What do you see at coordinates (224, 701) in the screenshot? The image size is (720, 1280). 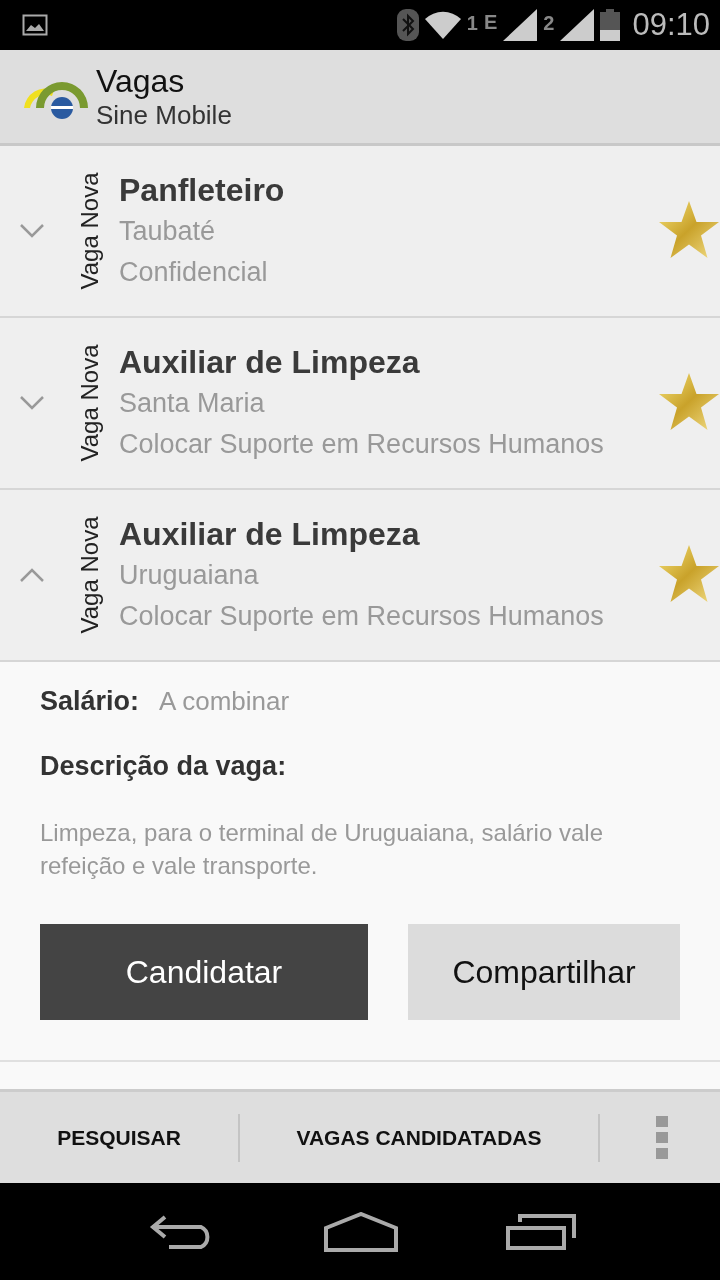 I see `salary-value: A combinar` at bounding box center [224, 701].